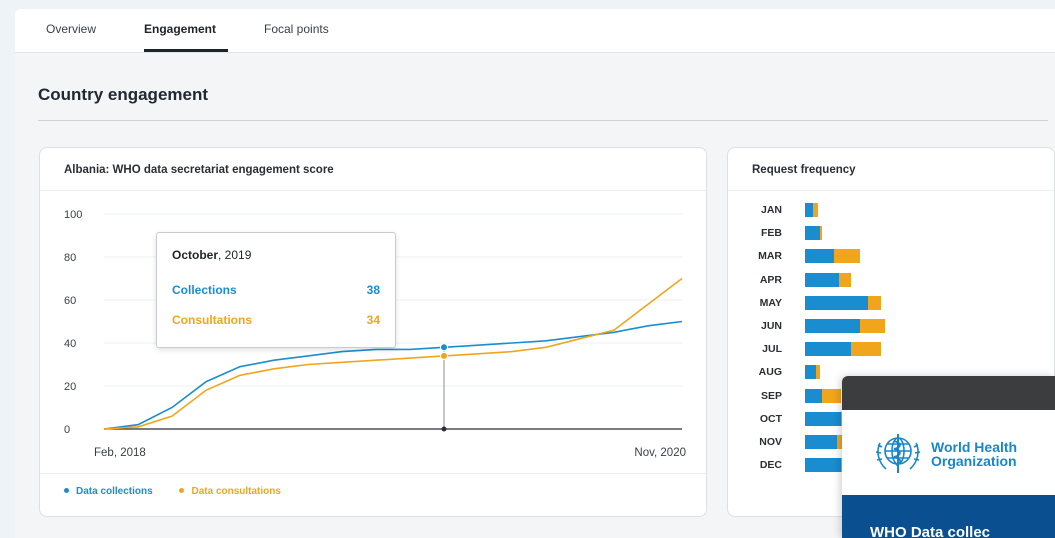 This screenshot has width=1055, height=538. I want to click on legend-label-consultations: Data consultations, so click(236, 491).